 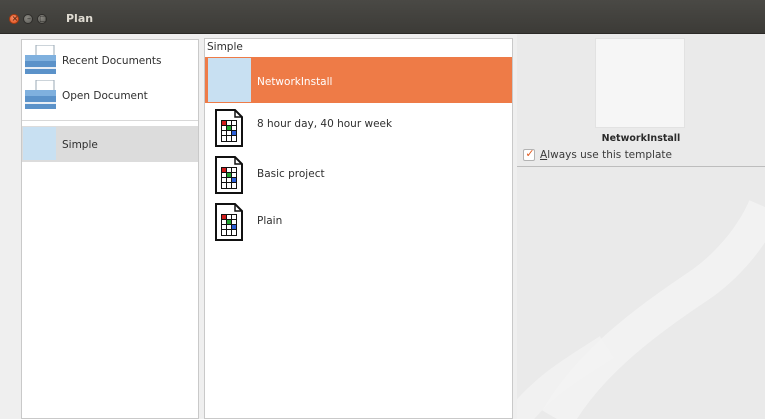 What do you see at coordinates (40, 59) in the screenshot?
I see `recent-documents-icon` at bounding box center [40, 59].